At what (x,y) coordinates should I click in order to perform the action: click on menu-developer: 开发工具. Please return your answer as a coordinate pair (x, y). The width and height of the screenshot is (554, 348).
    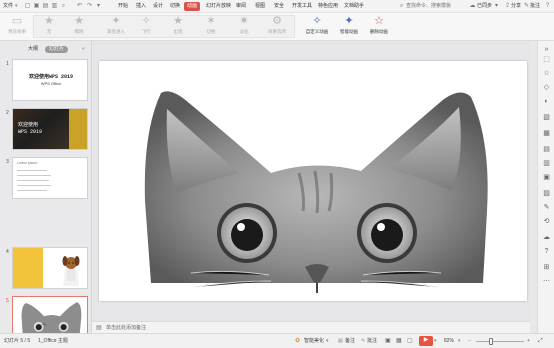
    Looking at the image, I should click on (302, 6).